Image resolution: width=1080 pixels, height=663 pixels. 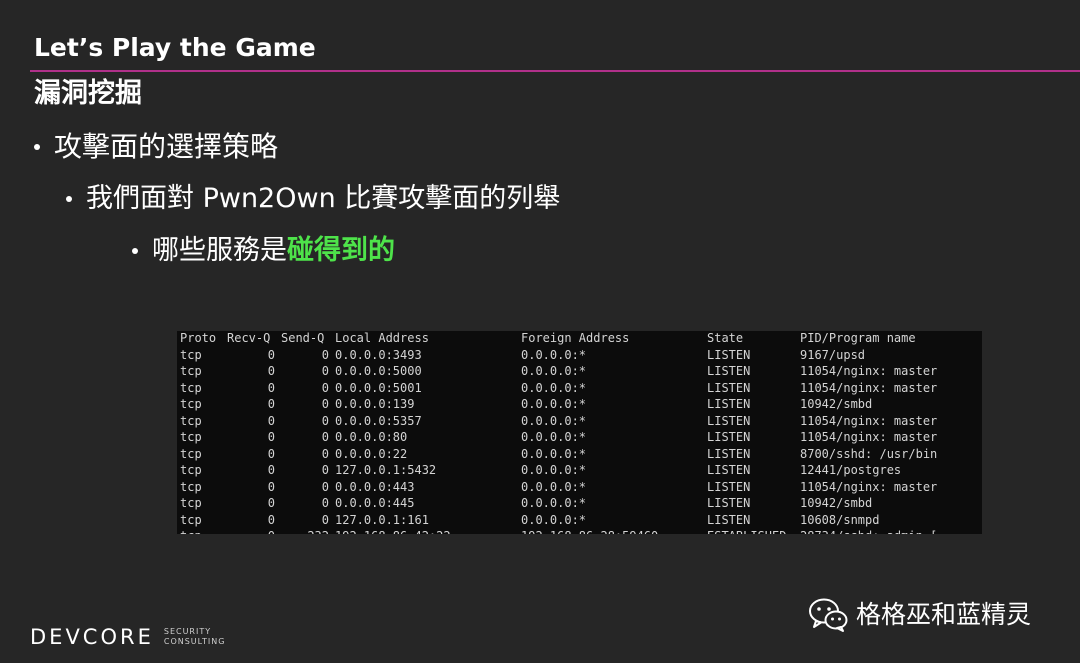 What do you see at coordinates (303, 338) in the screenshot?
I see `terminal-cell: Send-Q` at bounding box center [303, 338].